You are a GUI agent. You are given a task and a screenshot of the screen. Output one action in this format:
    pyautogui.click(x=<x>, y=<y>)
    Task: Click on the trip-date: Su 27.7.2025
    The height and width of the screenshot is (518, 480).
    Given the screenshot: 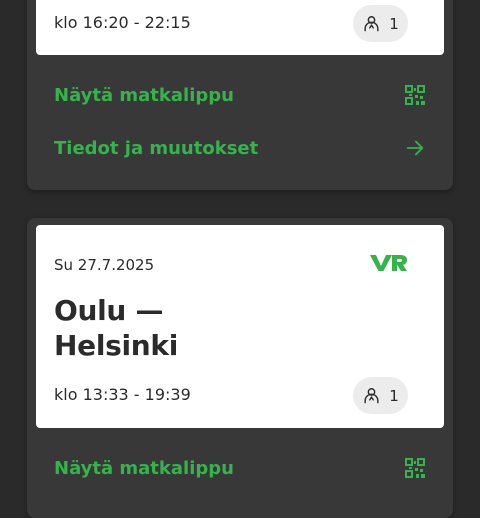 What is the action you would take?
    pyautogui.click(x=104, y=265)
    